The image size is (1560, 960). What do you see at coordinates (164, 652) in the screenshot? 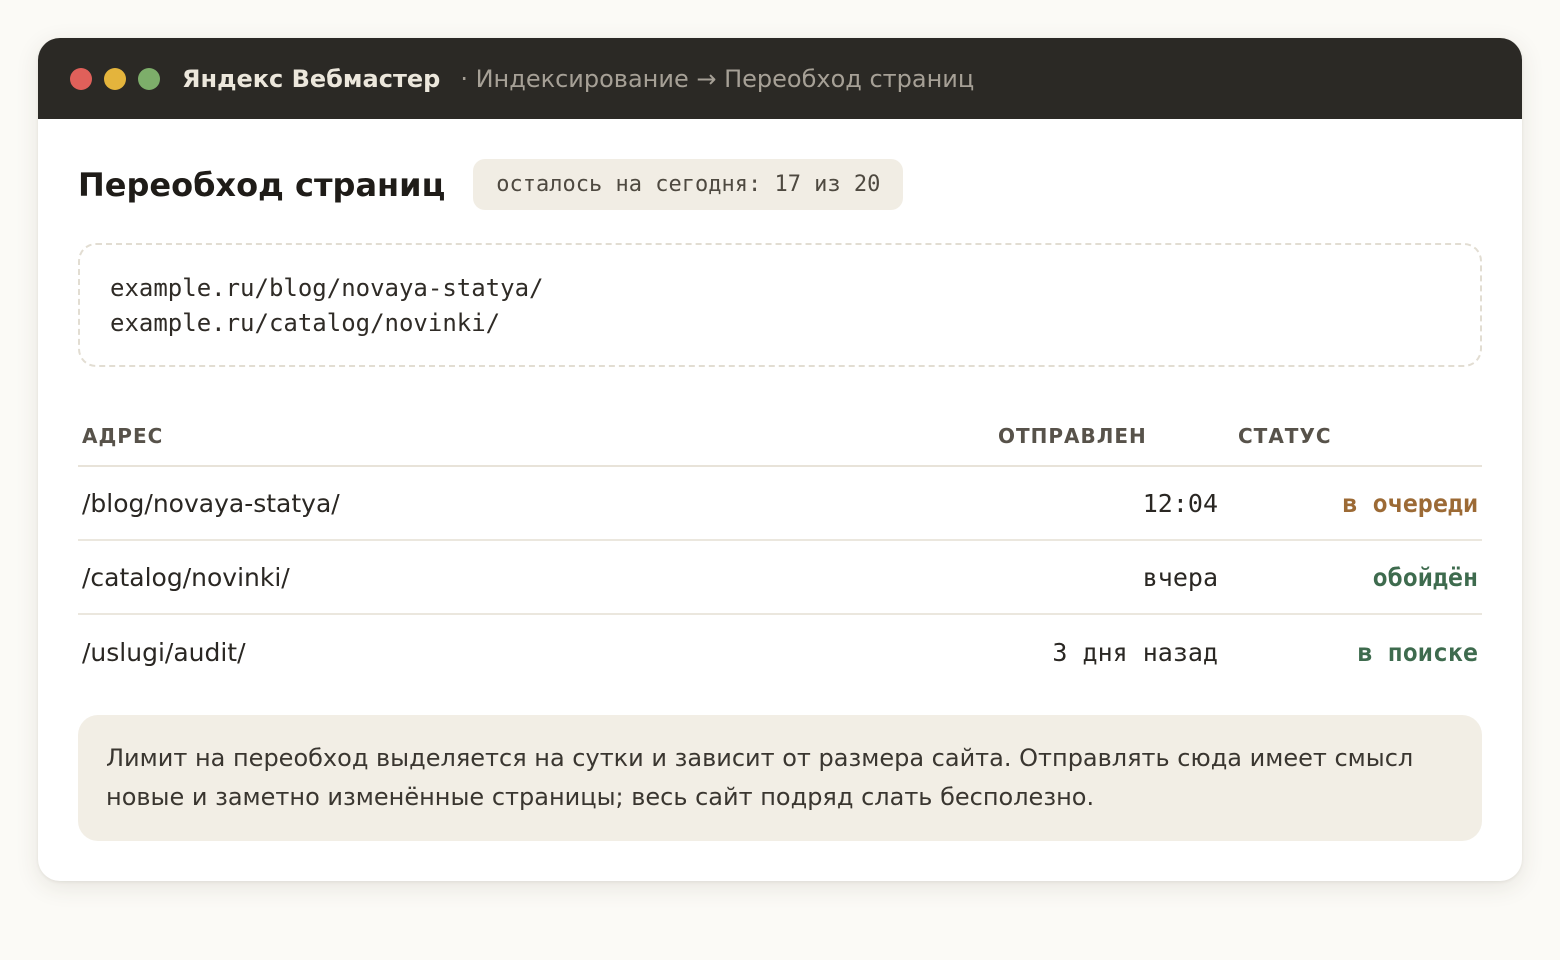
I see `row-address: /uslugi/audit/` at bounding box center [164, 652].